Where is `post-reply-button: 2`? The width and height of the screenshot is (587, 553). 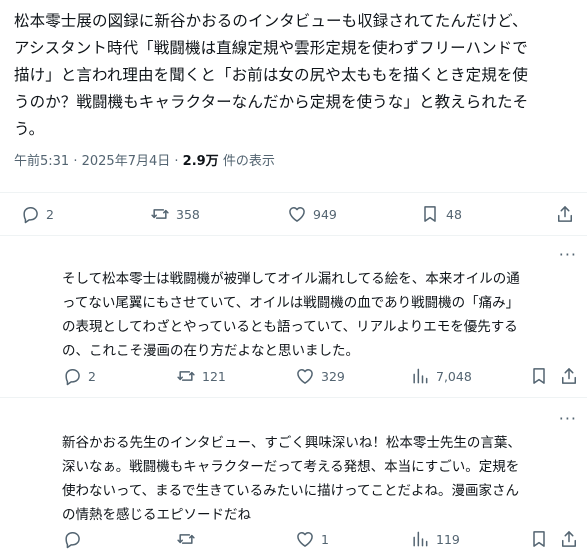
post-reply-button: 2 is located at coordinates (37, 214).